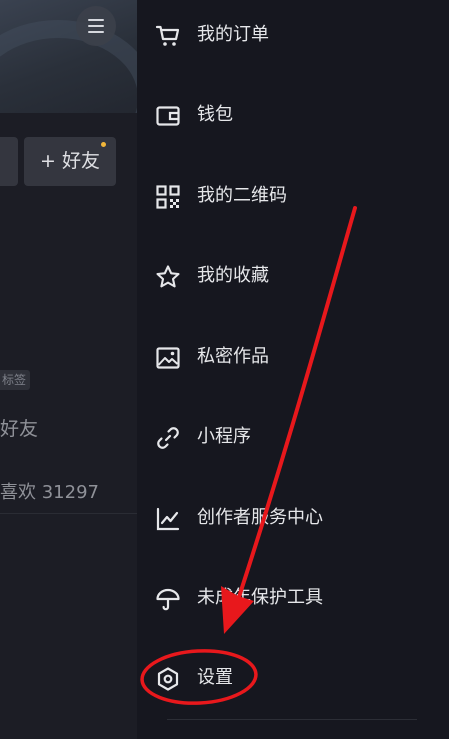 This screenshot has width=449, height=739. I want to click on likes-count-label: 喜欢 31297, so click(49, 492).